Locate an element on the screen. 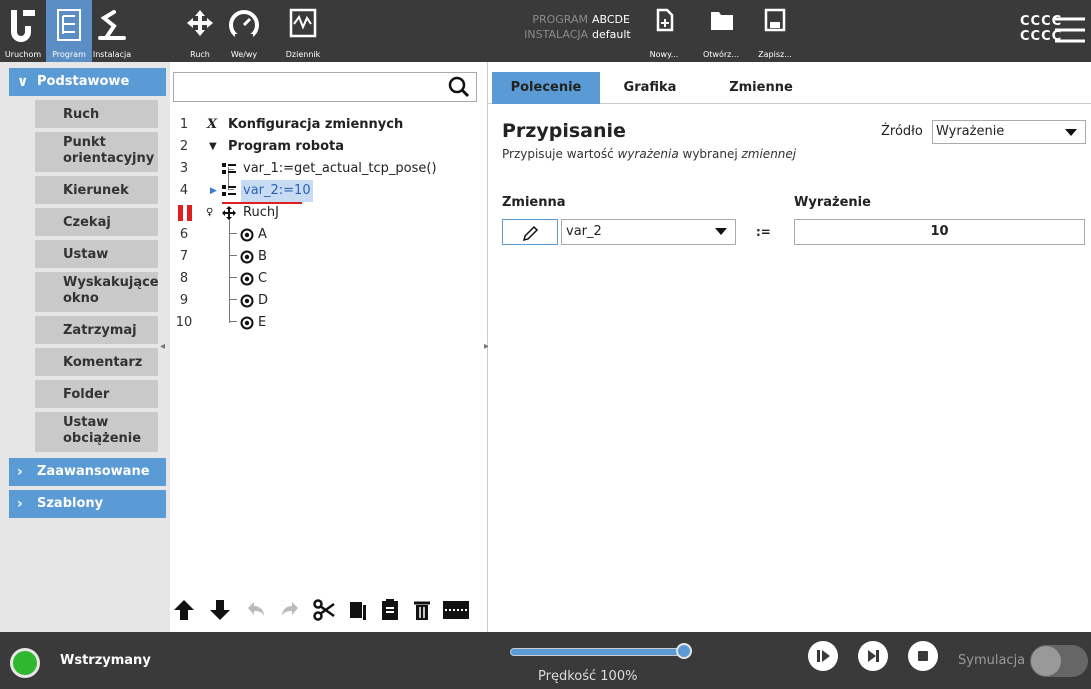 Image resolution: width=1091 pixels, height=689 pixels. robot-status-icon is located at coordinates (25, 663).